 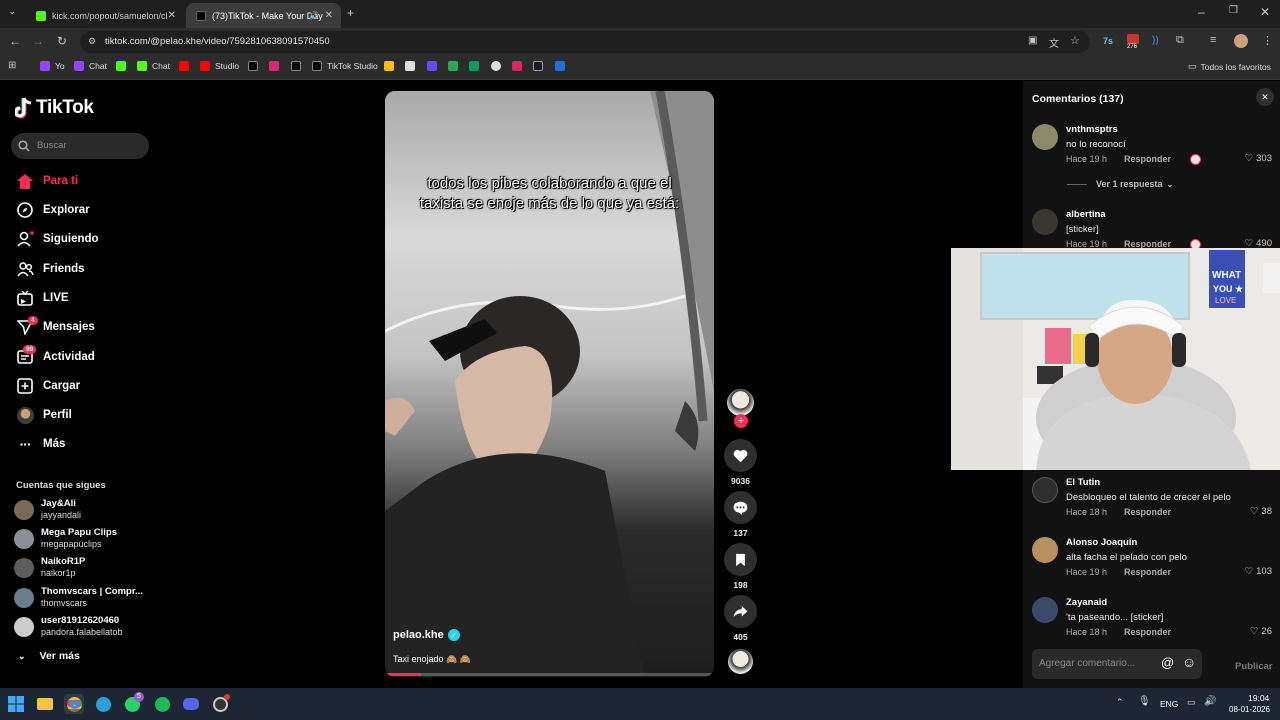 I want to click on tab-kick: kick.com/popout/samuelon/cha ✕, so click(x=105, y=15).